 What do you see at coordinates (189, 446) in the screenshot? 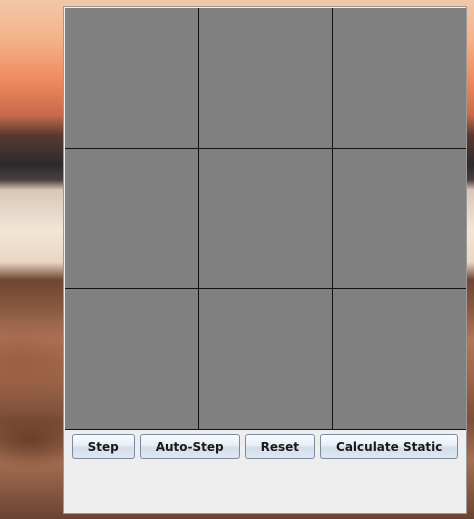
I see `auto-step-button: Auto-Step` at bounding box center [189, 446].